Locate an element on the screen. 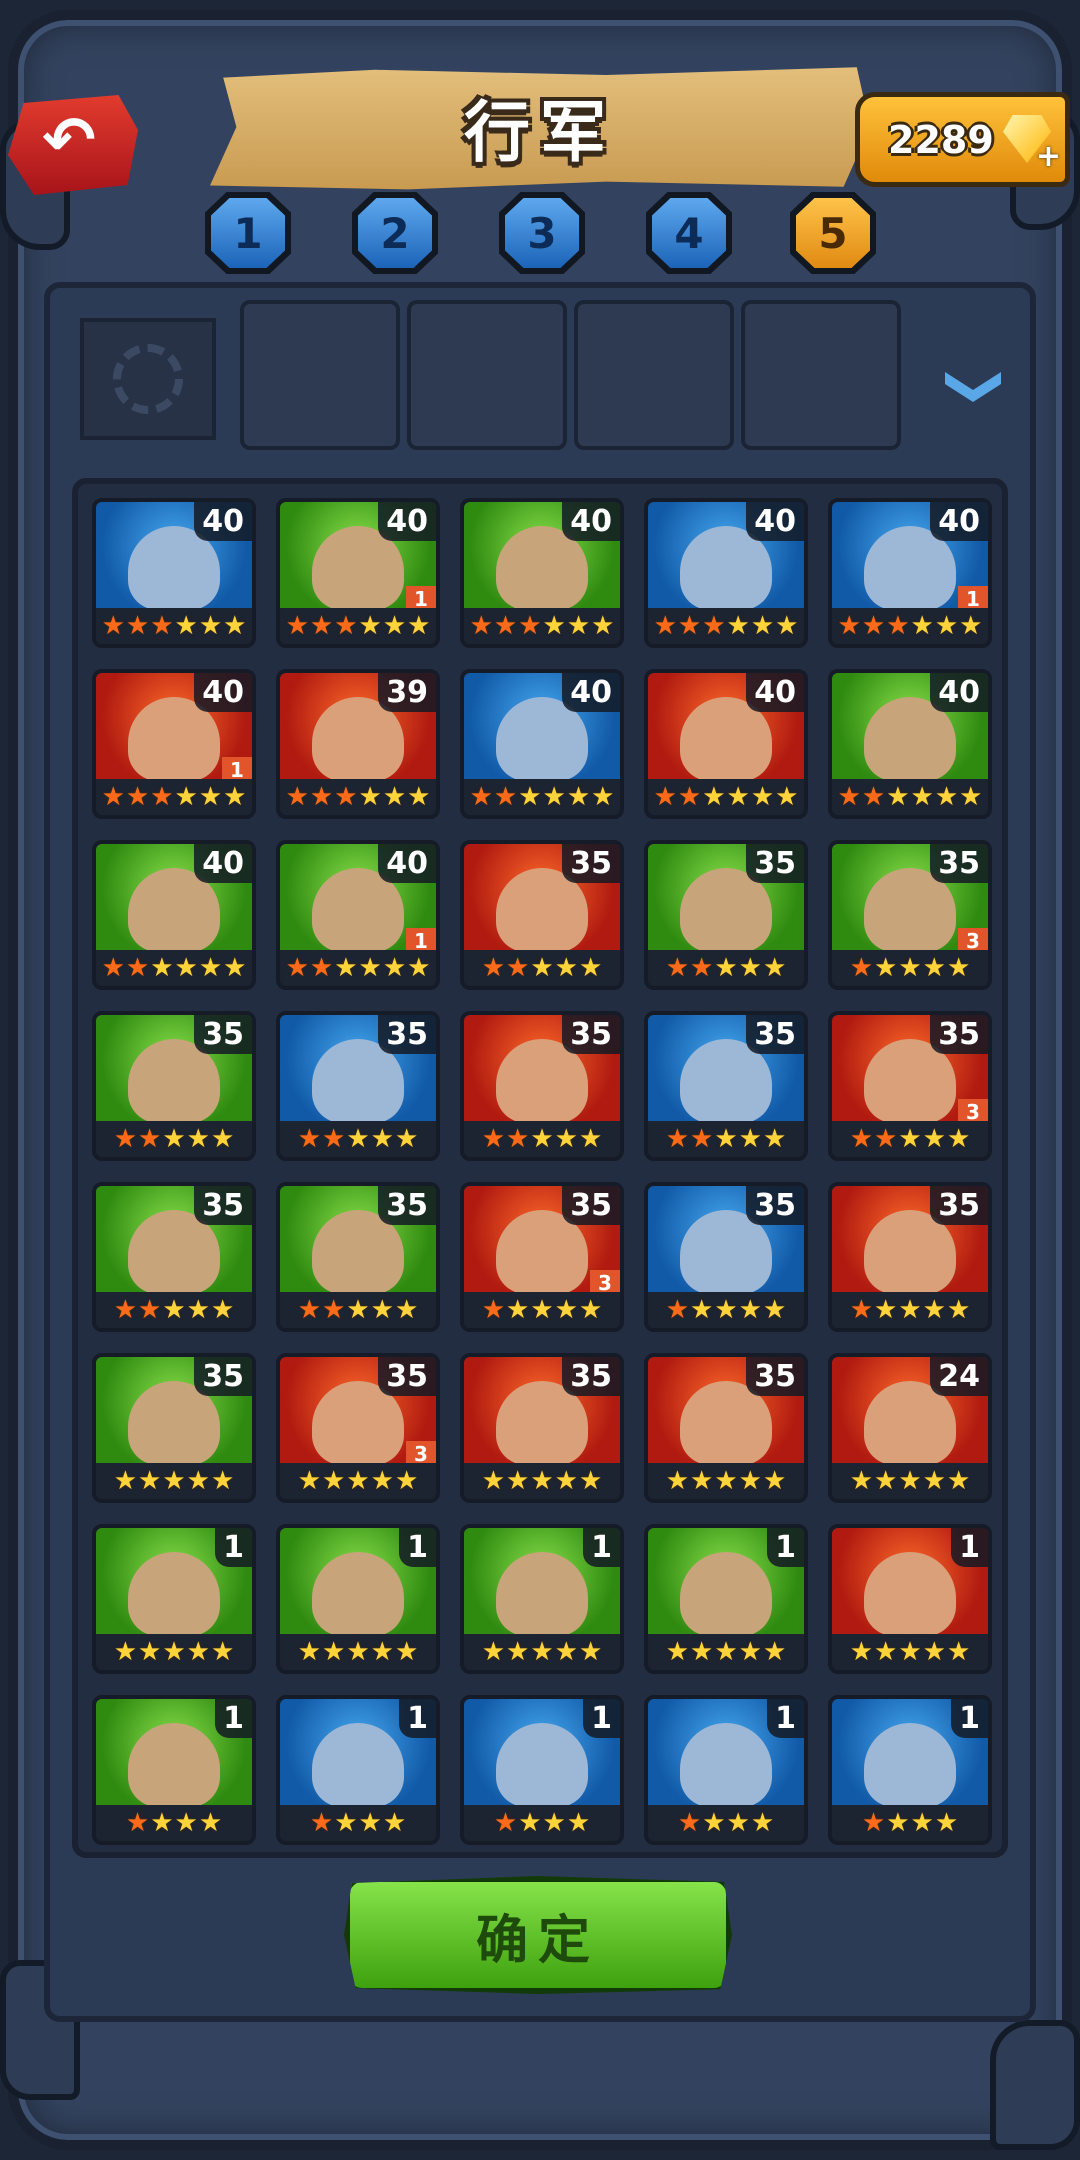 Image resolution: width=1080 pixels, height=2160 pixels. tab-3: 3 is located at coordinates (542, 233).